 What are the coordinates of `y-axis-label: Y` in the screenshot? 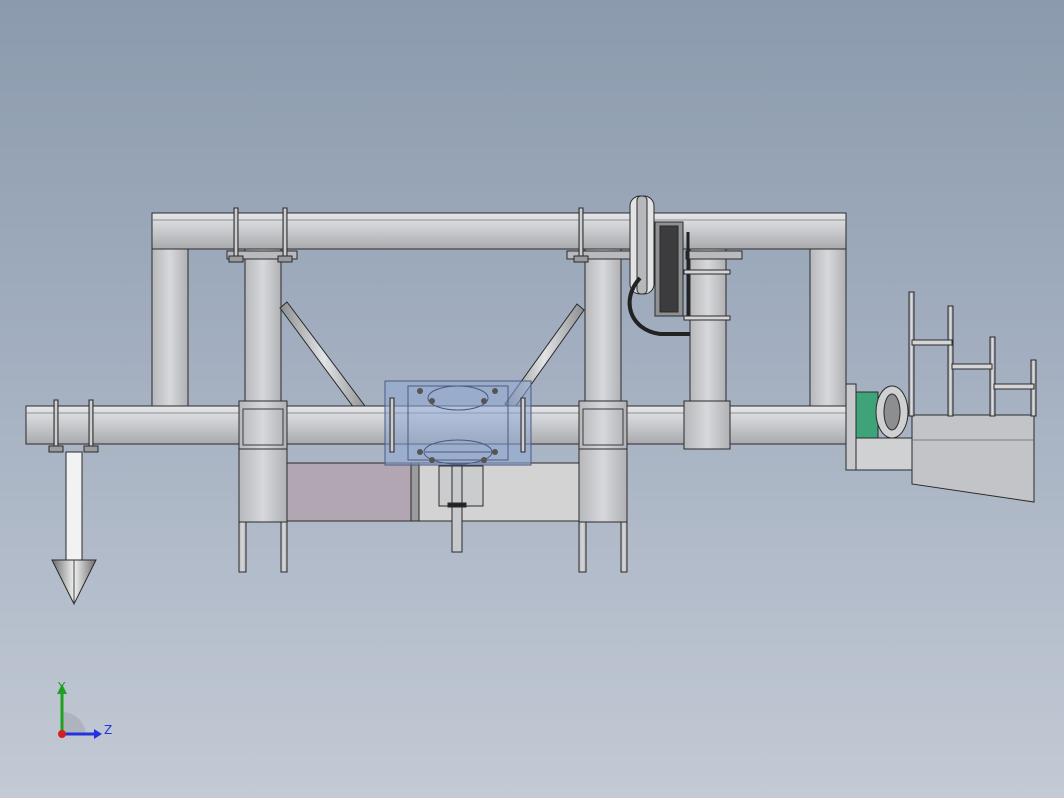 It's located at (61, 687).